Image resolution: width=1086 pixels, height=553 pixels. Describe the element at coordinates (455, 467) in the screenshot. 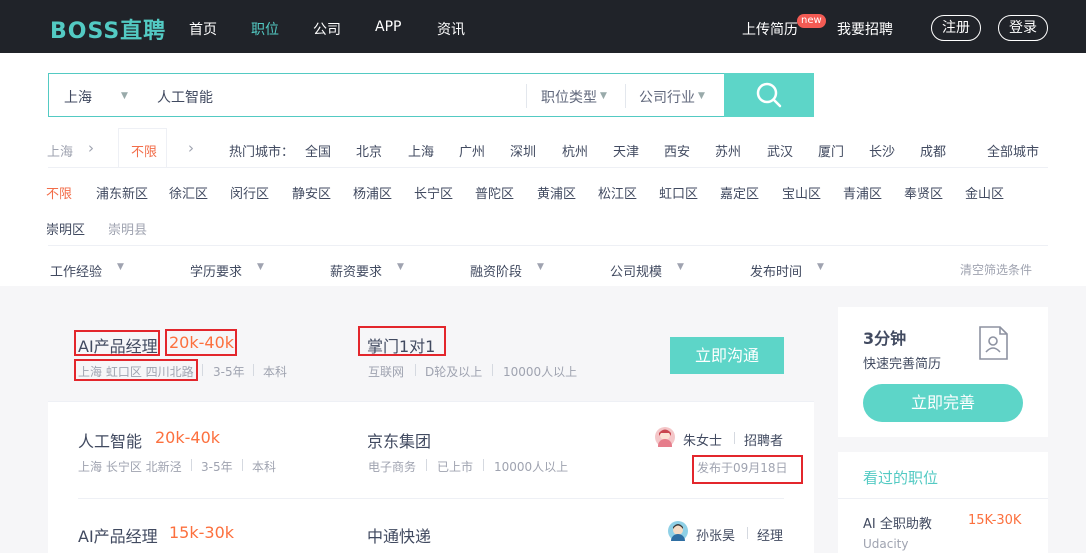

I see `company-stage: 已上市` at that location.